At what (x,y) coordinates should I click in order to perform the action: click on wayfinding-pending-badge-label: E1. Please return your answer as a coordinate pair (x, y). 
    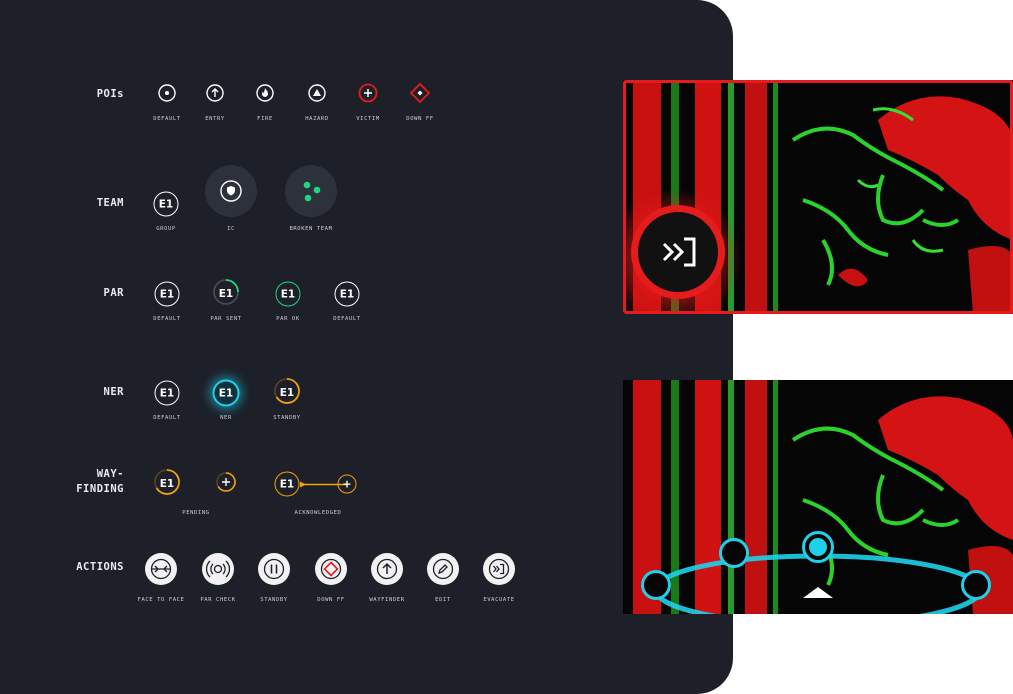
    Looking at the image, I should click on (167, 484).